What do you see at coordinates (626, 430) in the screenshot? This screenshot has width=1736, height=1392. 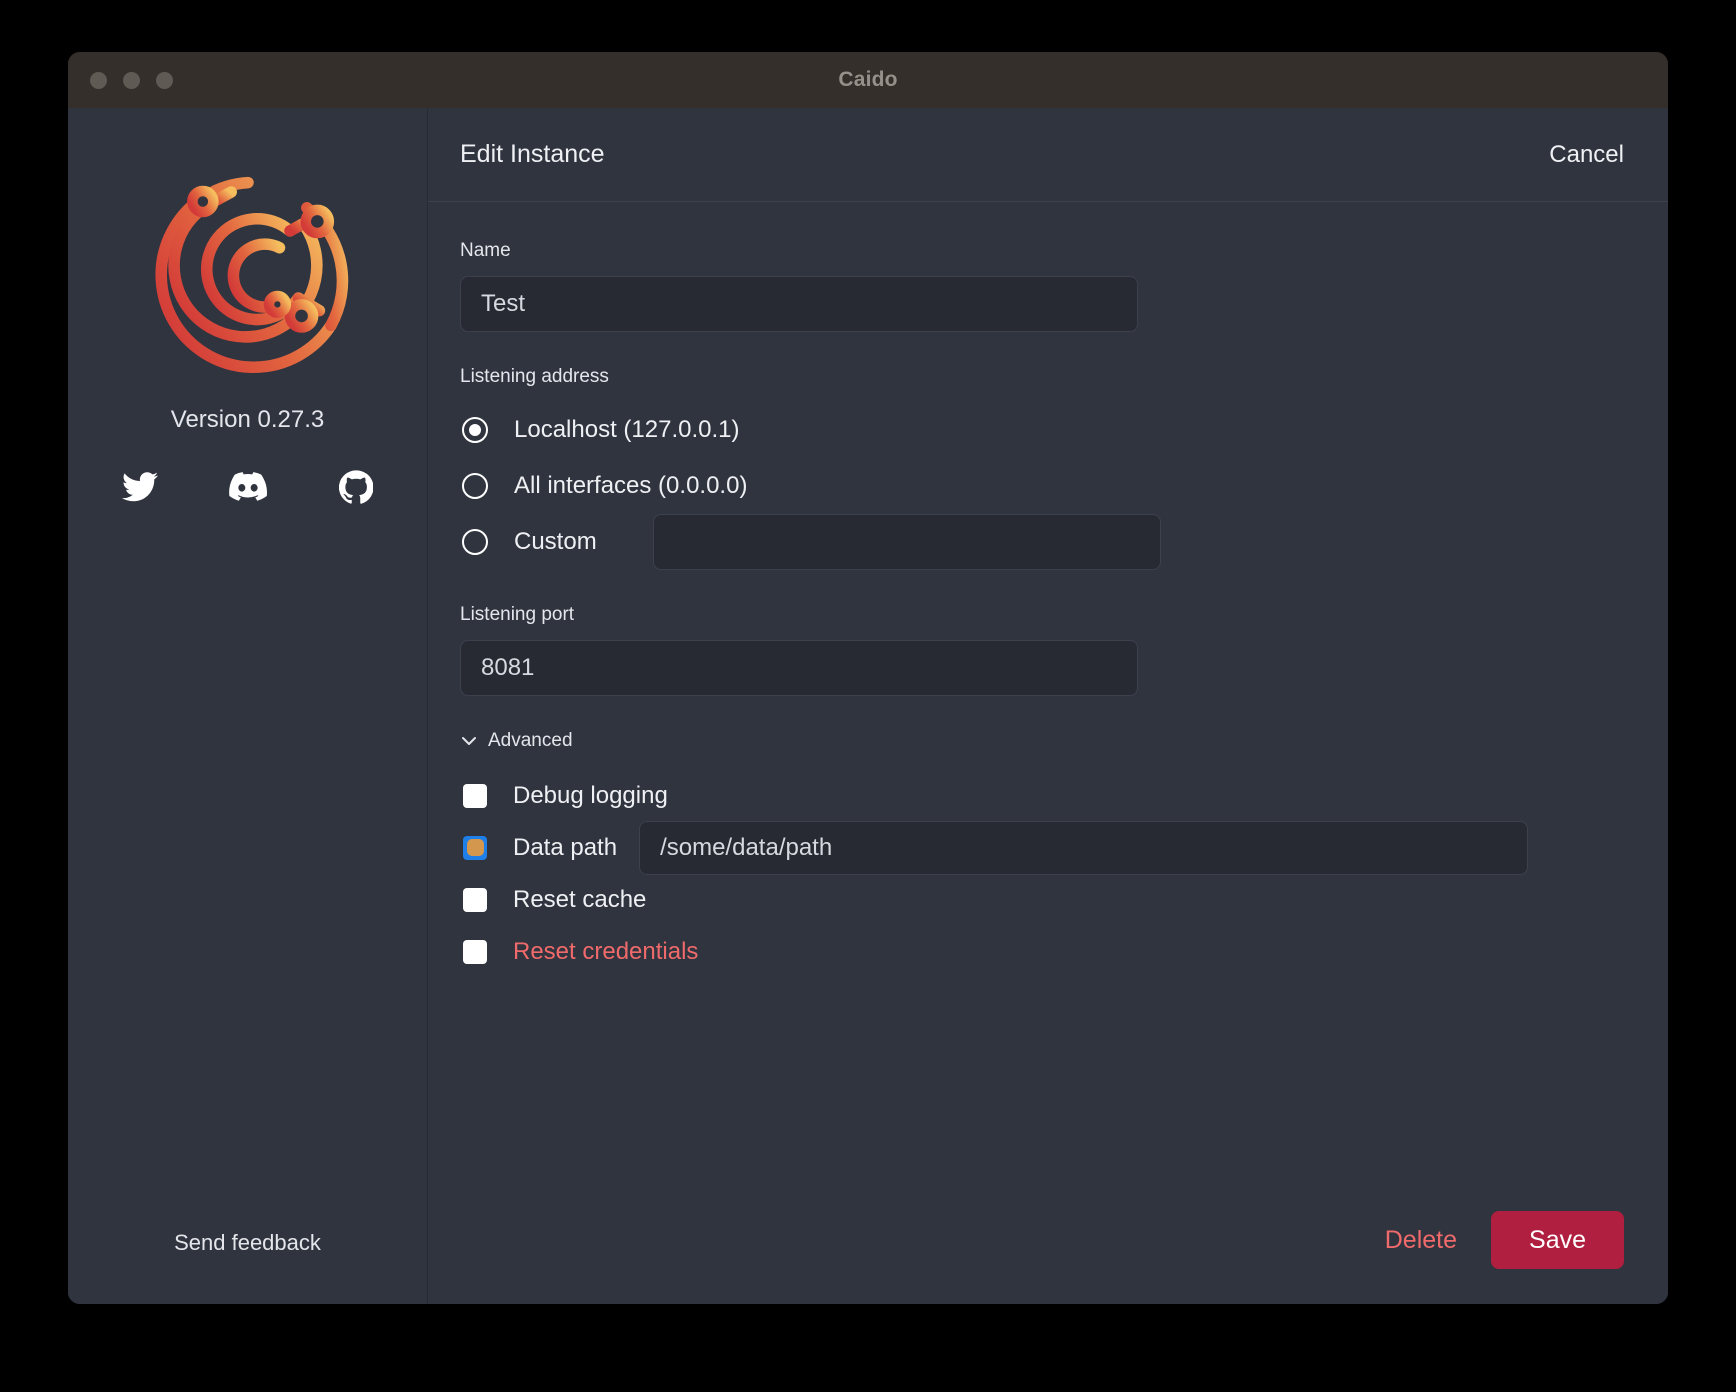 I see `radio-localhost-label: Localhost (127.0.0.1)` at bounding box center [626, 430].